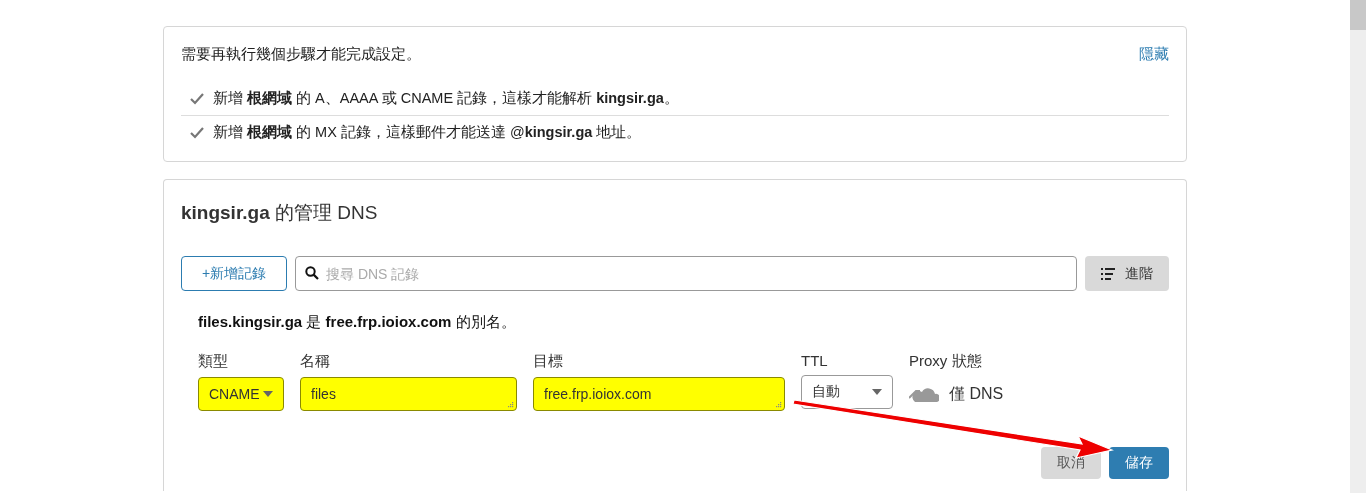 Image resolution: width=1366 pixels, height=493 pixels. I want to click on step-text: 新增 根網域 的 A、AAAA 或 CNAME 記錄，這樣才能解析 kingsir.ga。, so click(446, 98).